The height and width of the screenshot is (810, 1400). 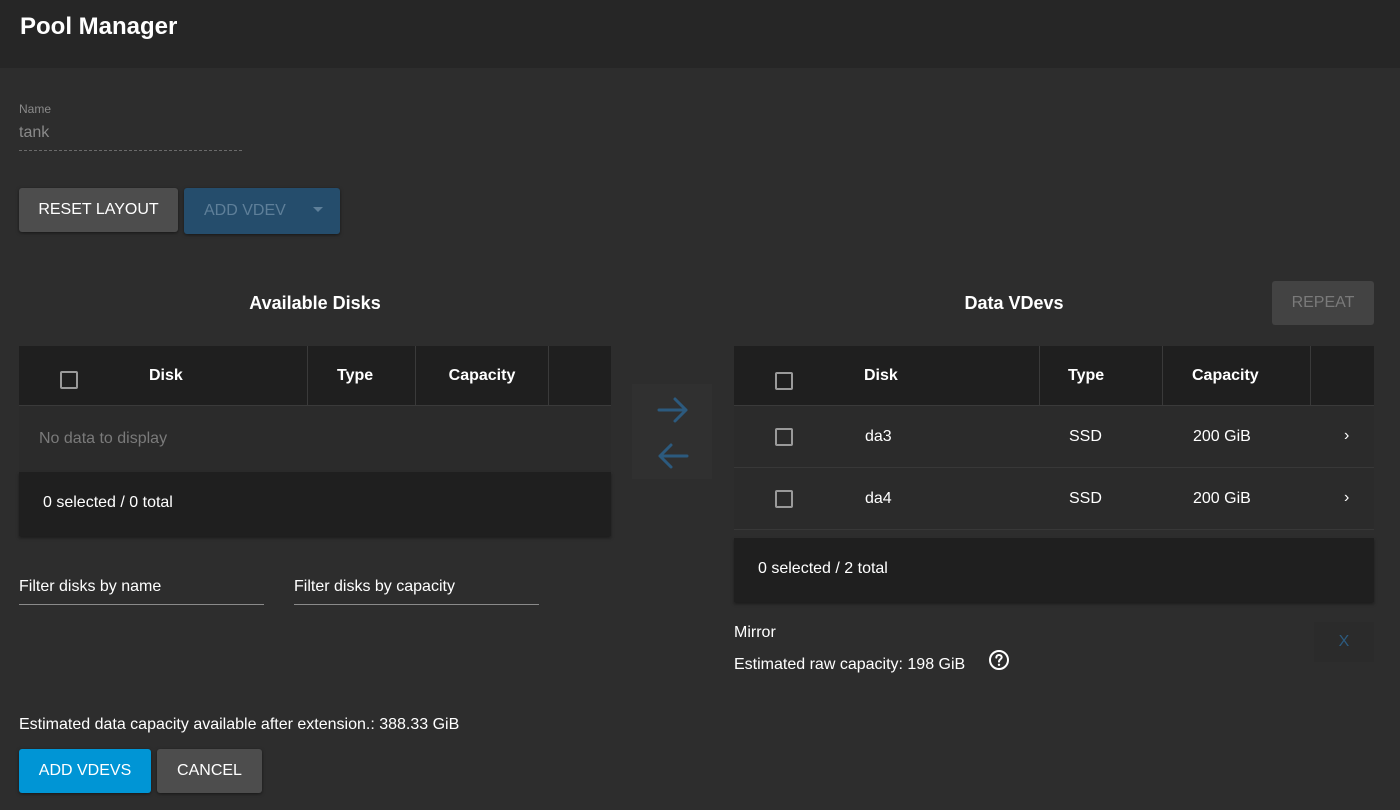 I want to click on row-spacer, so click(x=1054, y=534).